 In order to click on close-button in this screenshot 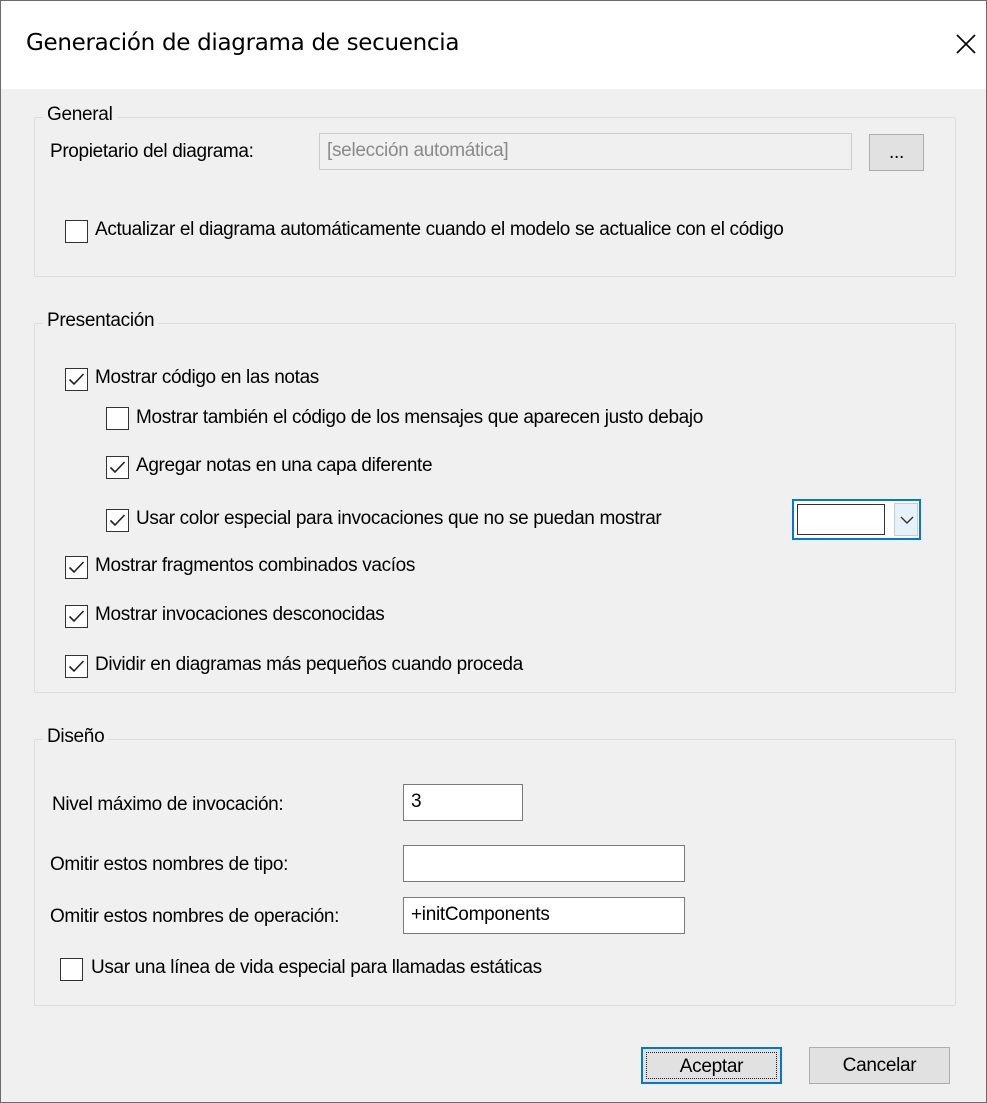, I will do `click(964, 44)`.